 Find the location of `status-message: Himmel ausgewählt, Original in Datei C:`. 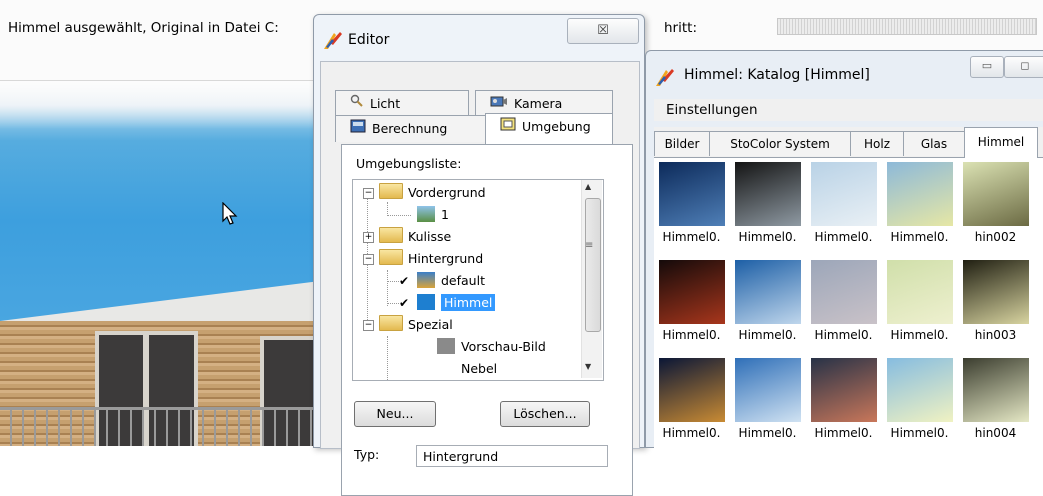

status-message: Himmel ausgewählt, Original in Datei C: is located at coordinates (143, 28).